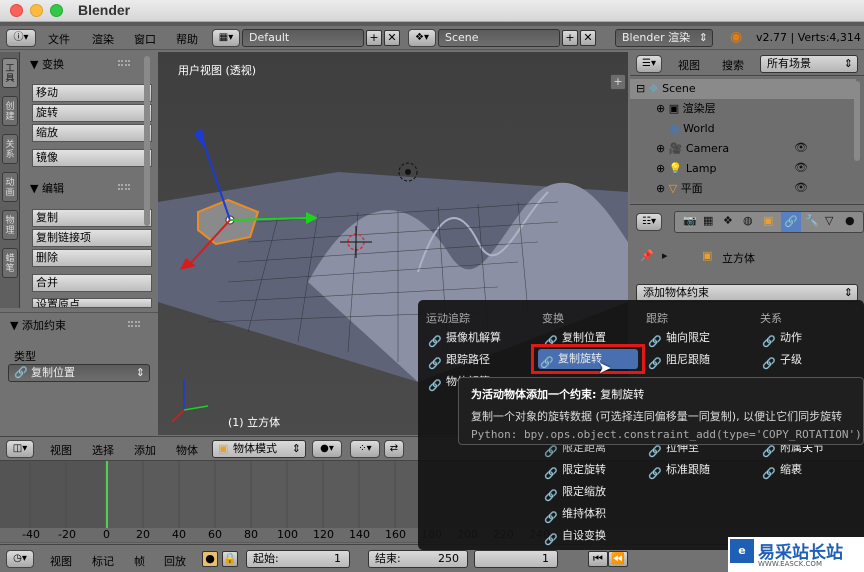 The width and height of the screenshot is (864, 572). What do you see at coordinates (10, 111) in the screenshot?
I see `tab-create: 创建` at bounding box center [10, 111].